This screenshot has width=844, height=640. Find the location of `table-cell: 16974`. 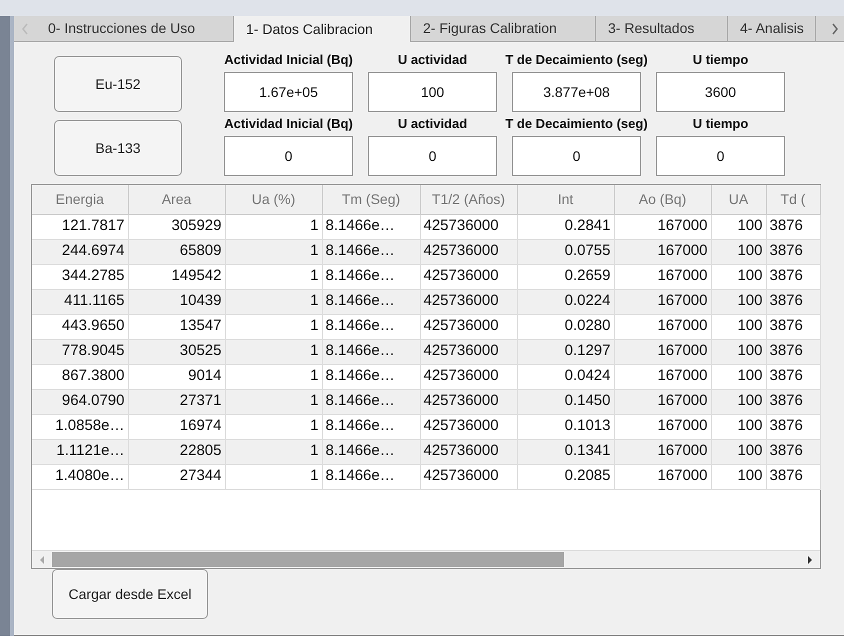

table-cell: 16974 is located at coordinates (176, 426).